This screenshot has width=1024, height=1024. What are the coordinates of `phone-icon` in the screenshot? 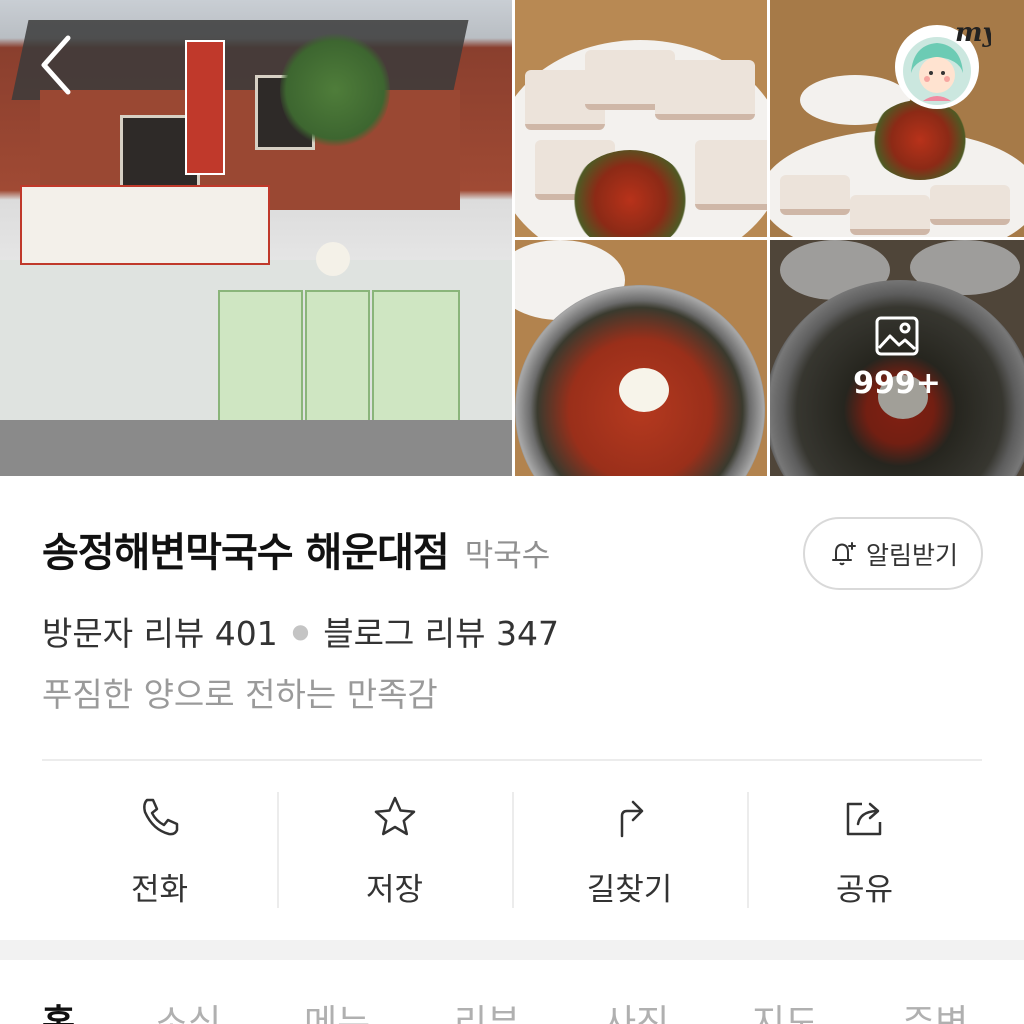 It's located at (160, 817).